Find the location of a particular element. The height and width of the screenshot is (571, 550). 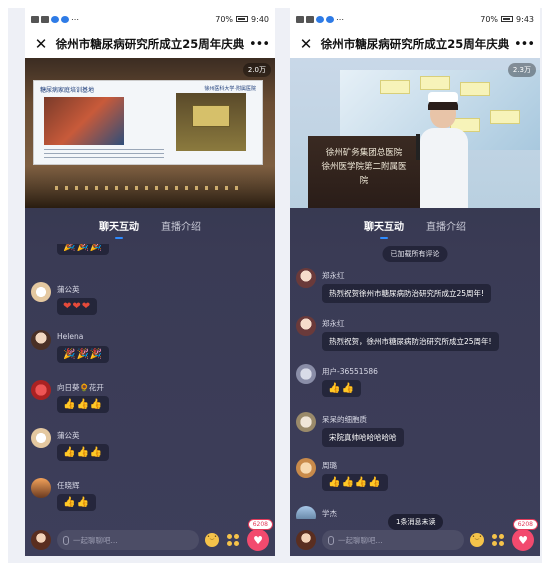

speaker is located at coordinates (442, 148).